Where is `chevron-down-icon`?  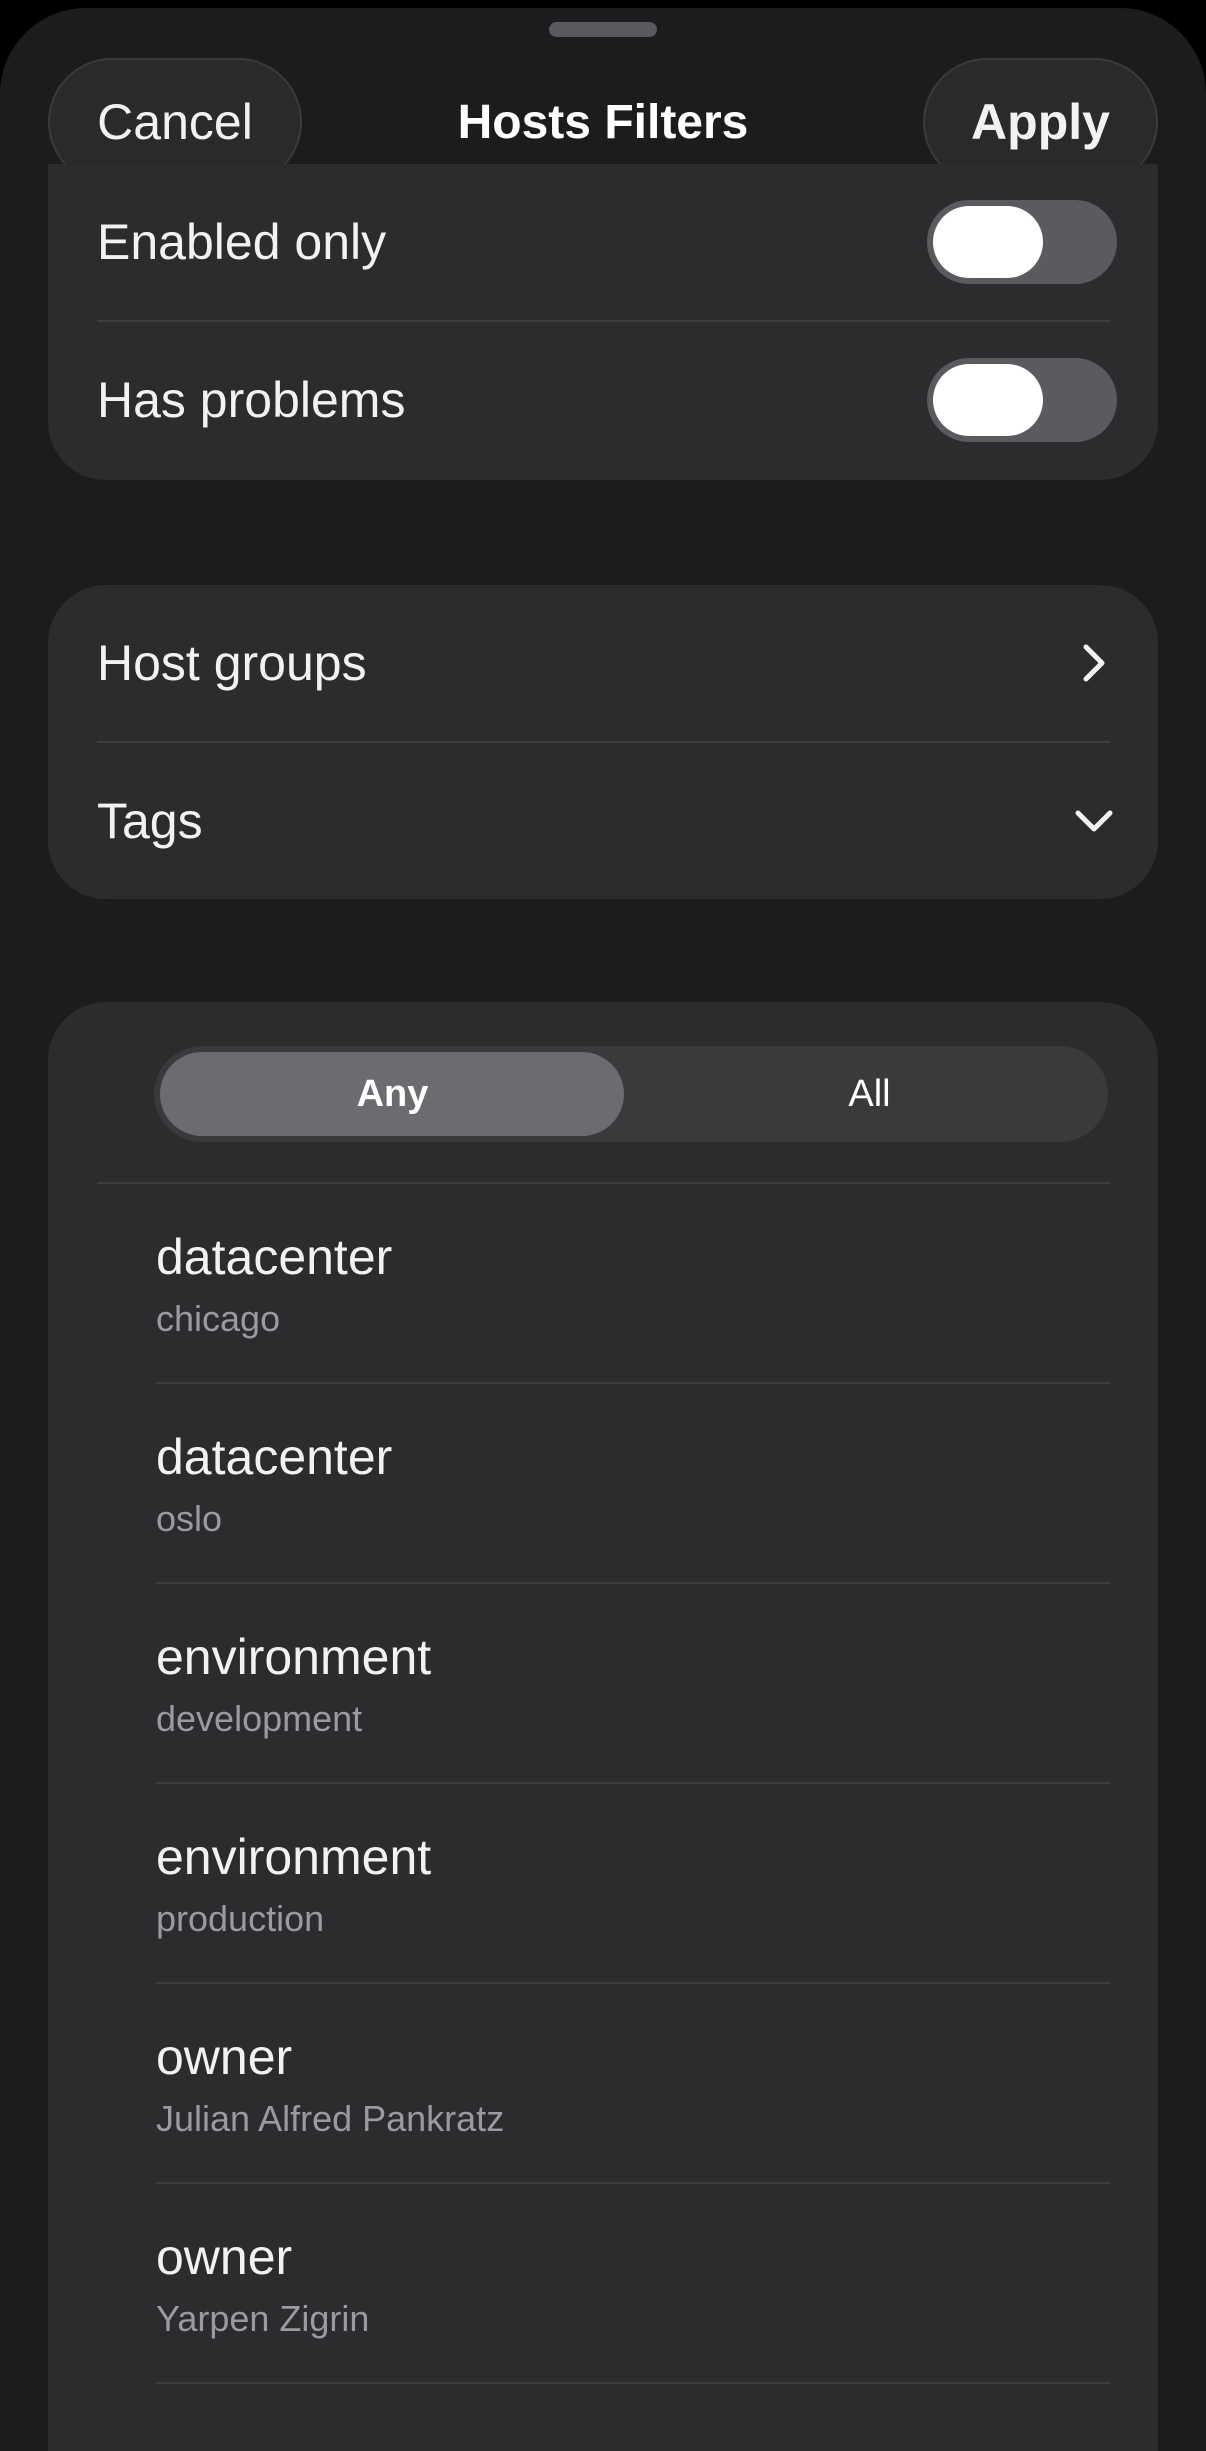
chevron-down-icon is located at coordinates (1094, 821).